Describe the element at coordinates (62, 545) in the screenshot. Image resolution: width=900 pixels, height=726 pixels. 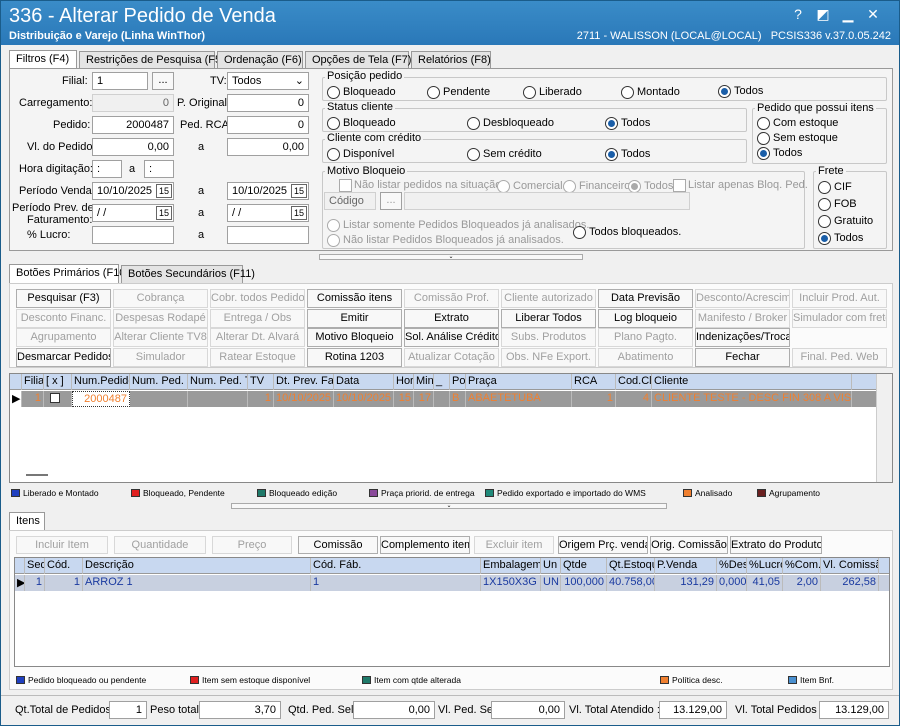
I see `item-action-button: Incluir Item` at that location.